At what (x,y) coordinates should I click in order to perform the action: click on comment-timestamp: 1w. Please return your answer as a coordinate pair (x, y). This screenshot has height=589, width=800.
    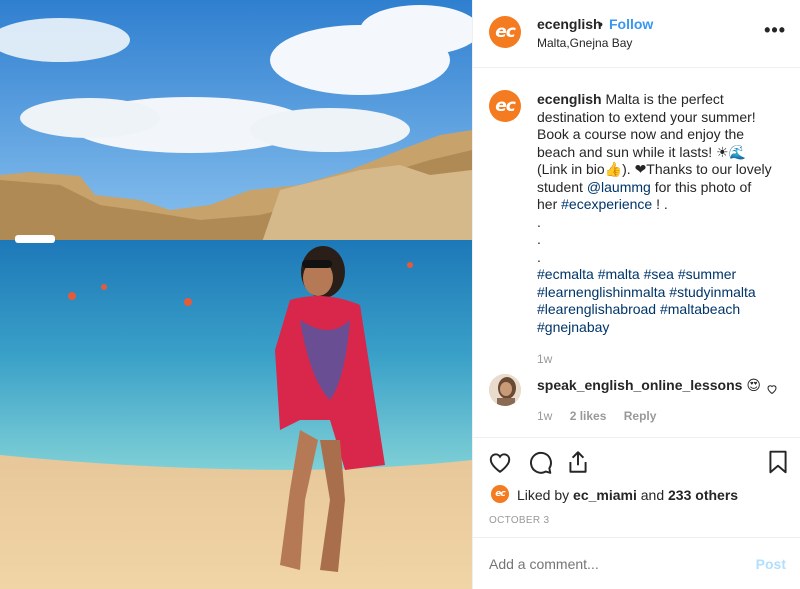
    Looking at the image, I should click on (544, 416).